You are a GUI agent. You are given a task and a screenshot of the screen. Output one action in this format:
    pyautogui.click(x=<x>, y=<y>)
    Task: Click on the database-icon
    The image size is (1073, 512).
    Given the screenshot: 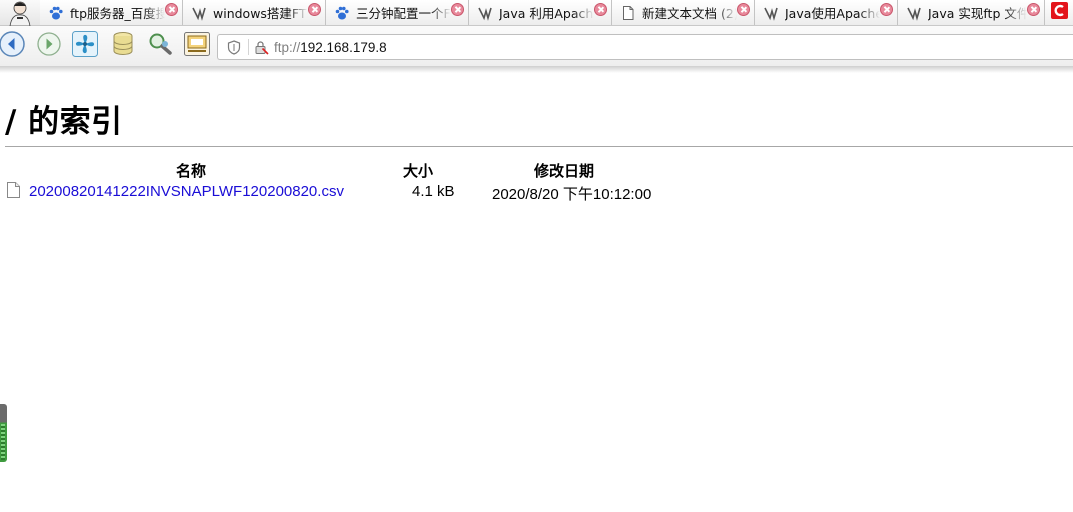 What is the action you would take?
    pyautogui.click(x=123, y=46)
    